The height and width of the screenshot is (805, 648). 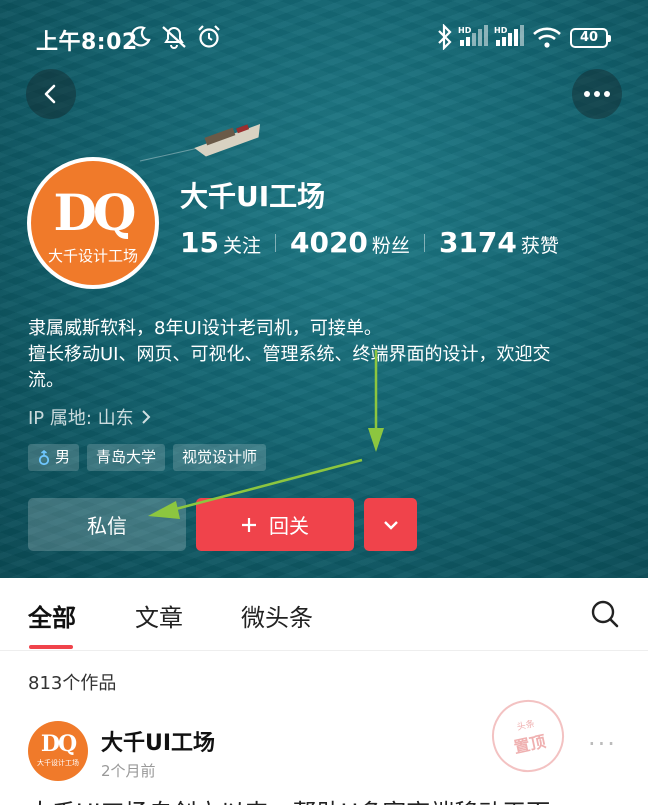 What do you see at coordinates (58, 744) in the screenshot?
I see `post-avatar-logo: DQ` at bounding box center [58, 744].